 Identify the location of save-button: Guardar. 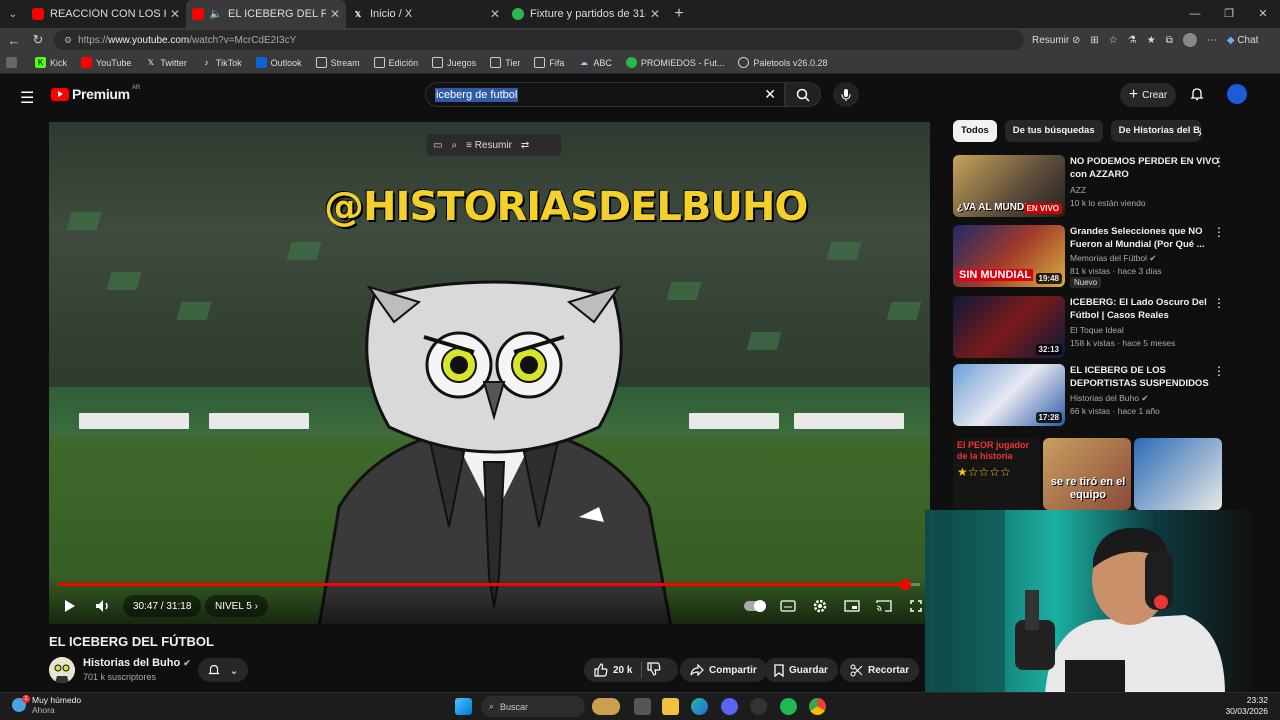
(801, 670).